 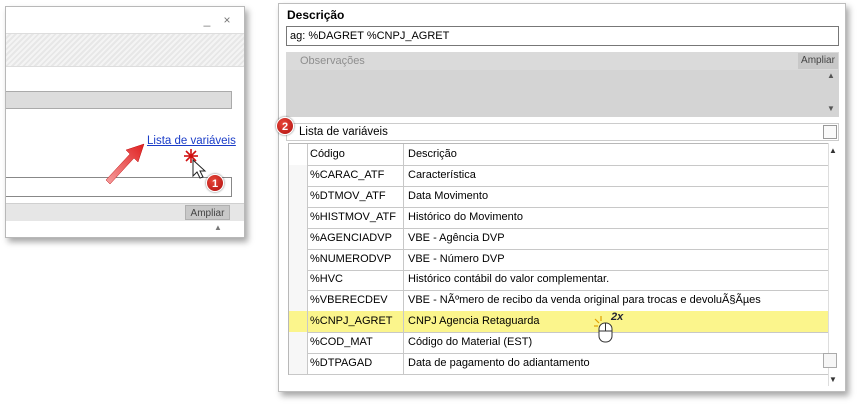 What do you see at coordinates (218, 227) in the screenshot?
I see `scroll-up-icon: ▲` at bounding box center [218, 227].